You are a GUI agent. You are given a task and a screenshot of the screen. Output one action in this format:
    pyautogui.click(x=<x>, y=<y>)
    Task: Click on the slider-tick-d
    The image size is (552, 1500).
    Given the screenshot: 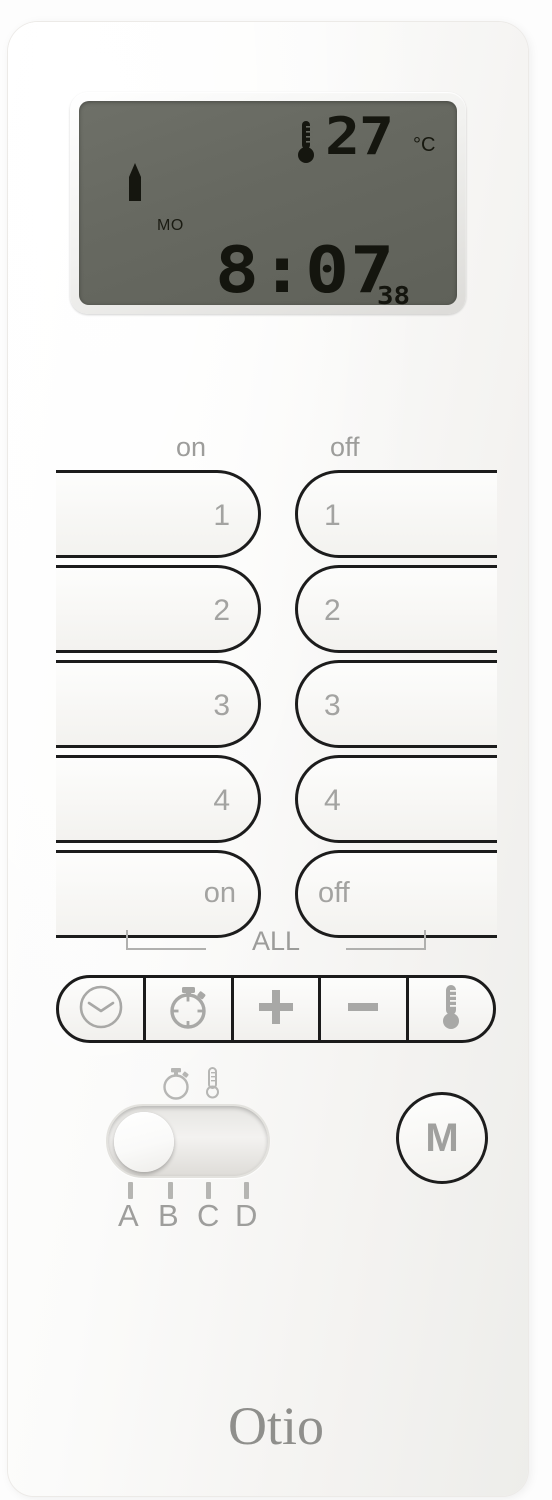 What is the action you would take?
    pyautogui.click(x=246, y=1190)
    